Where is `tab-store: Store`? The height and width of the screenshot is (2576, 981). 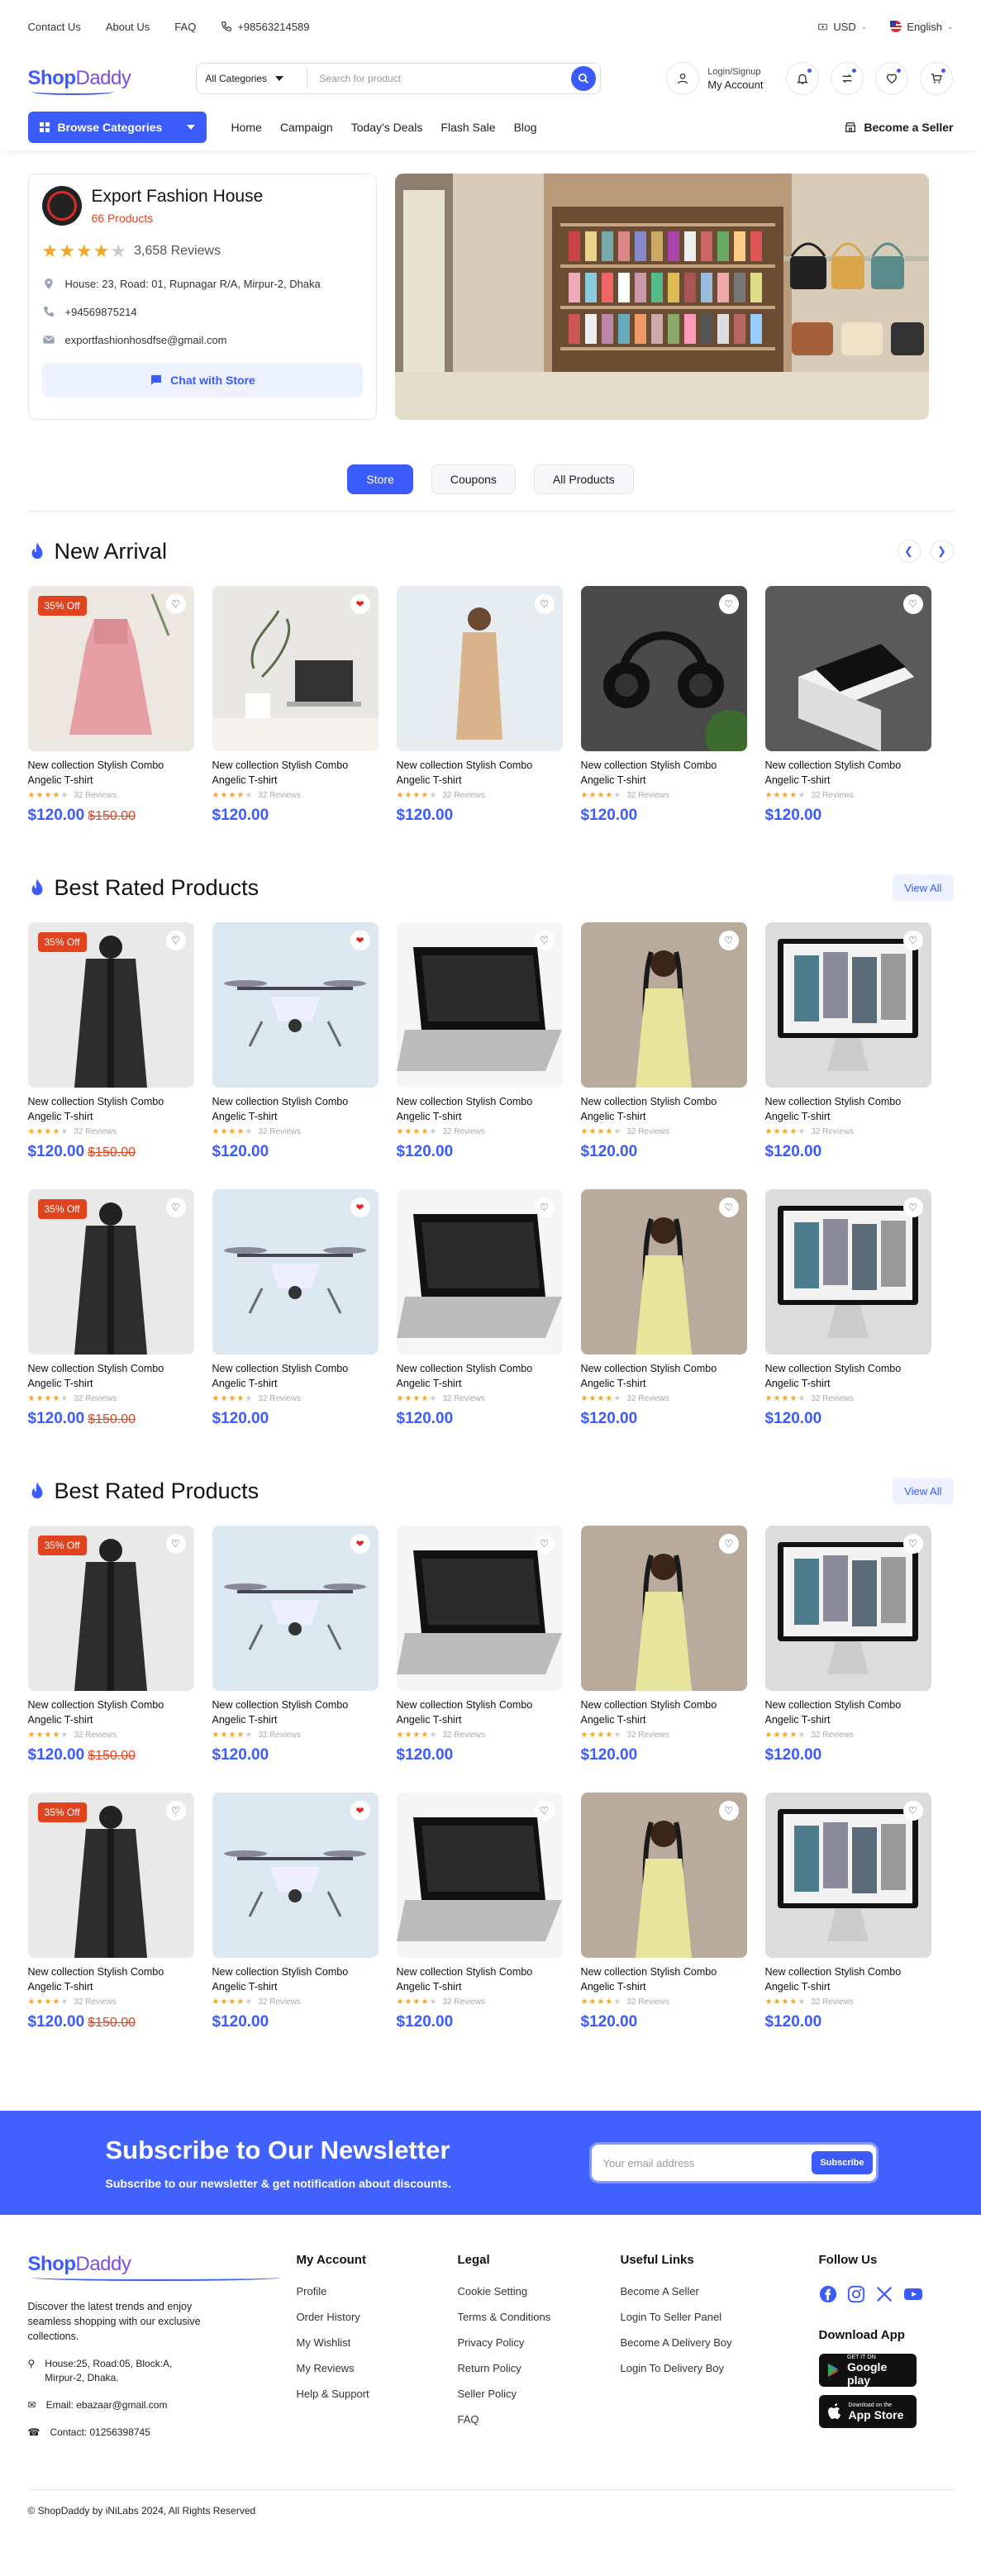
tab-store: Store is located at coordinates (380, 479).